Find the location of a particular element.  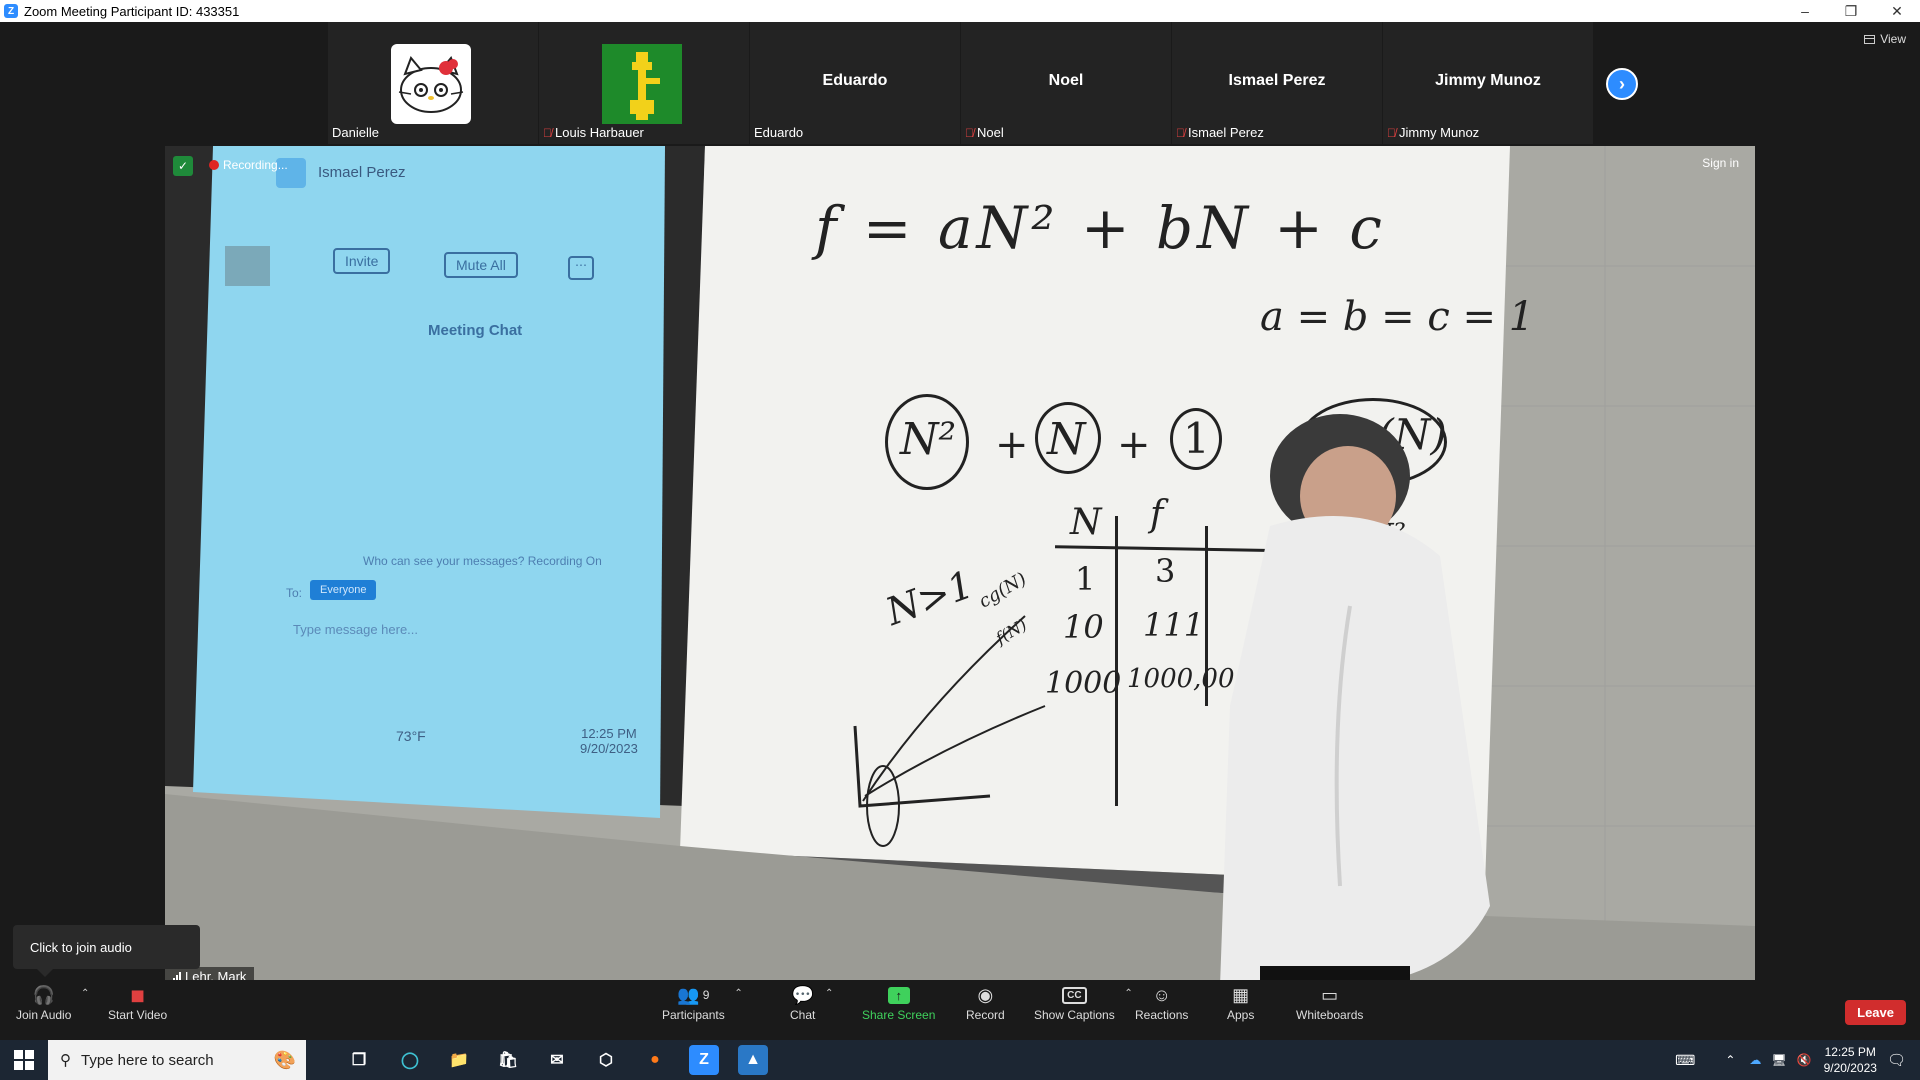

instructor-figure is located at coordinates (1355, 700).